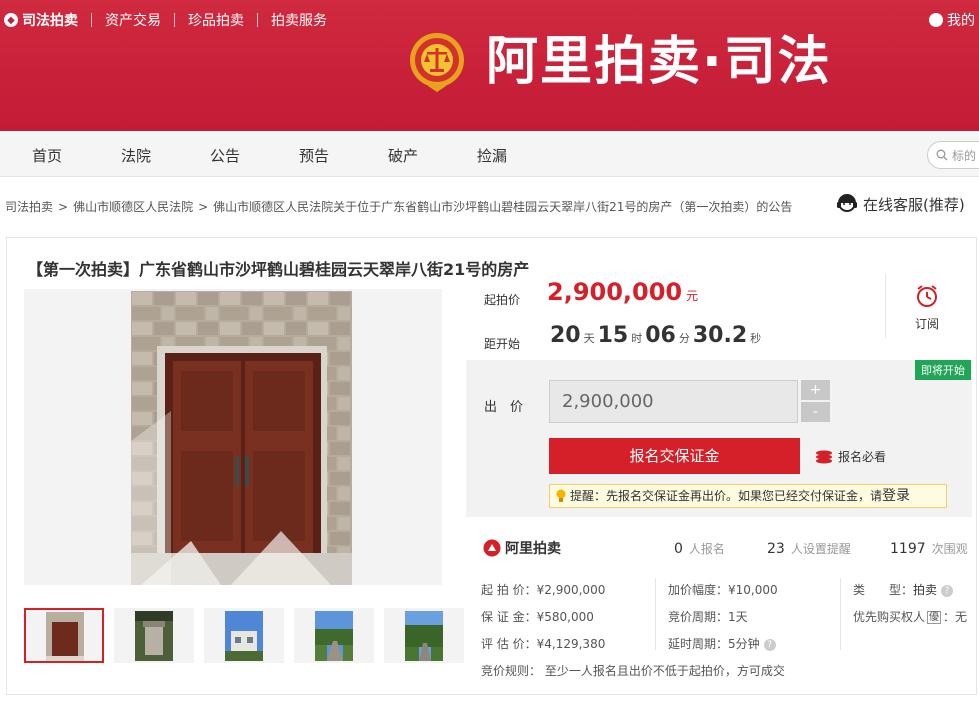  What do you see at coordinates (133, 20) in the screenshot?
I see `top-nav-assets: 资产交易` at bounding box center [133, 20].